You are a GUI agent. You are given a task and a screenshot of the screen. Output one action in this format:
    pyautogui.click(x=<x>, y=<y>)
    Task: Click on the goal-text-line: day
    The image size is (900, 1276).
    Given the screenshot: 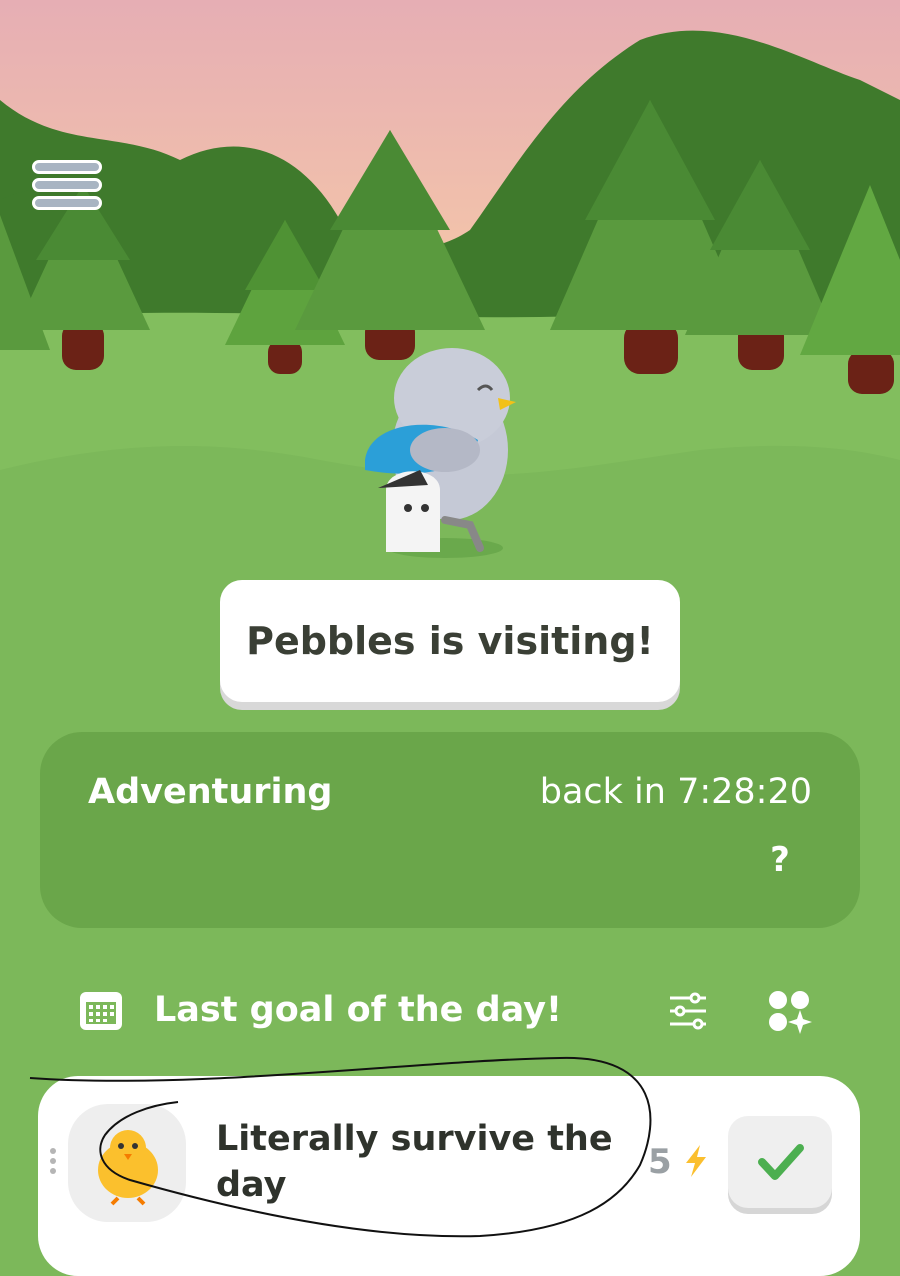 What is the action you would take?
    pyautogui.click(x=251, y=1185)
    